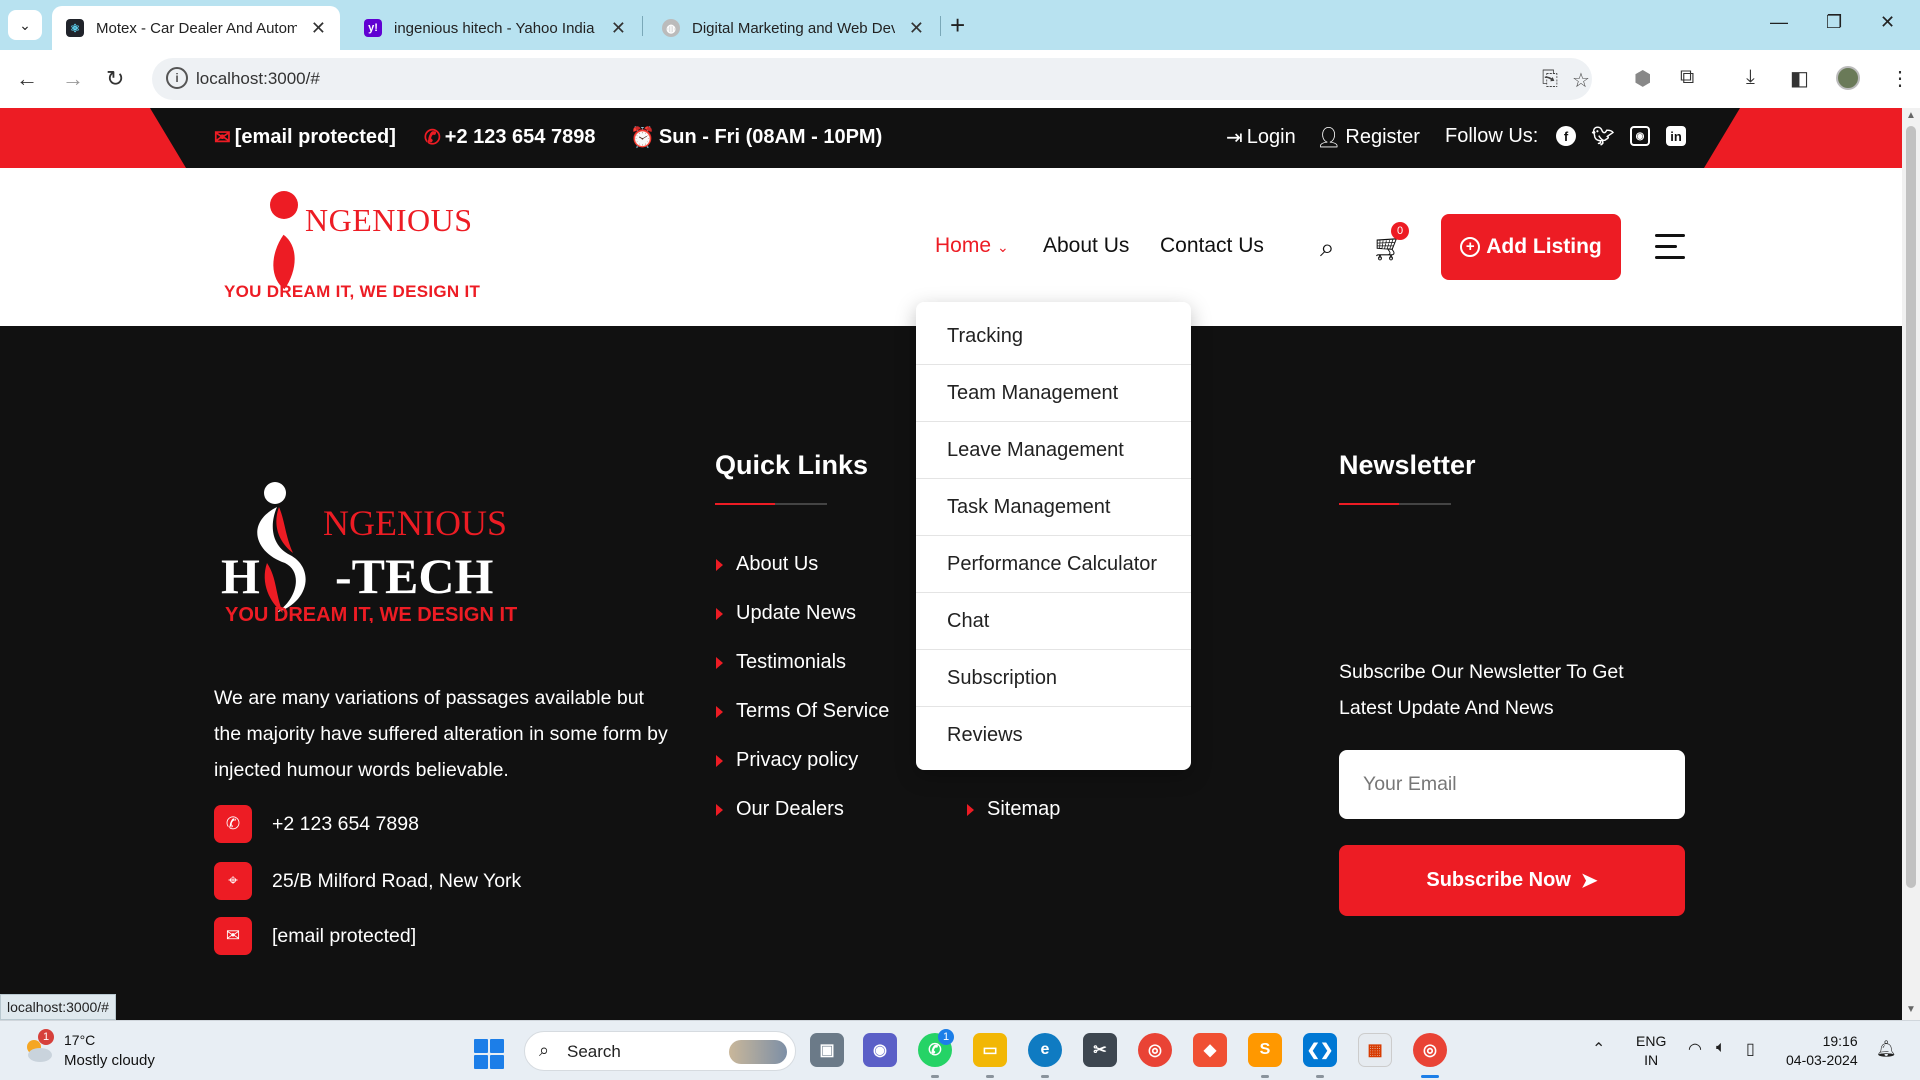 This screenshot has width=1920, height=1080. Describe the element at coordinates (1100, 1050) in the screenshot. I see `snipping-tool-icon: ✂` at that location.